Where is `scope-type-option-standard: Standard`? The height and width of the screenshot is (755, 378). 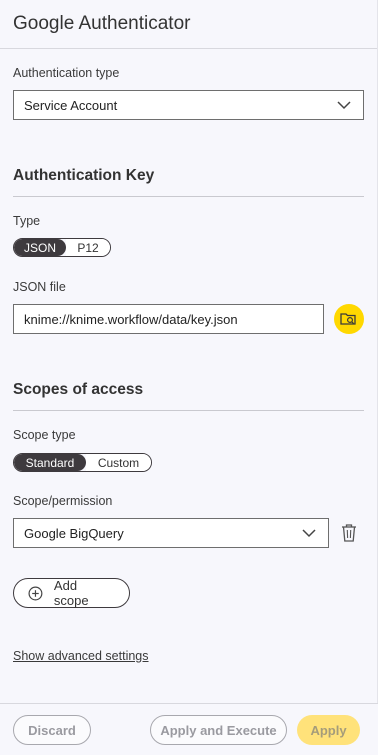 scope-type-option-standard: Standard is located at coordinates (50, 462).